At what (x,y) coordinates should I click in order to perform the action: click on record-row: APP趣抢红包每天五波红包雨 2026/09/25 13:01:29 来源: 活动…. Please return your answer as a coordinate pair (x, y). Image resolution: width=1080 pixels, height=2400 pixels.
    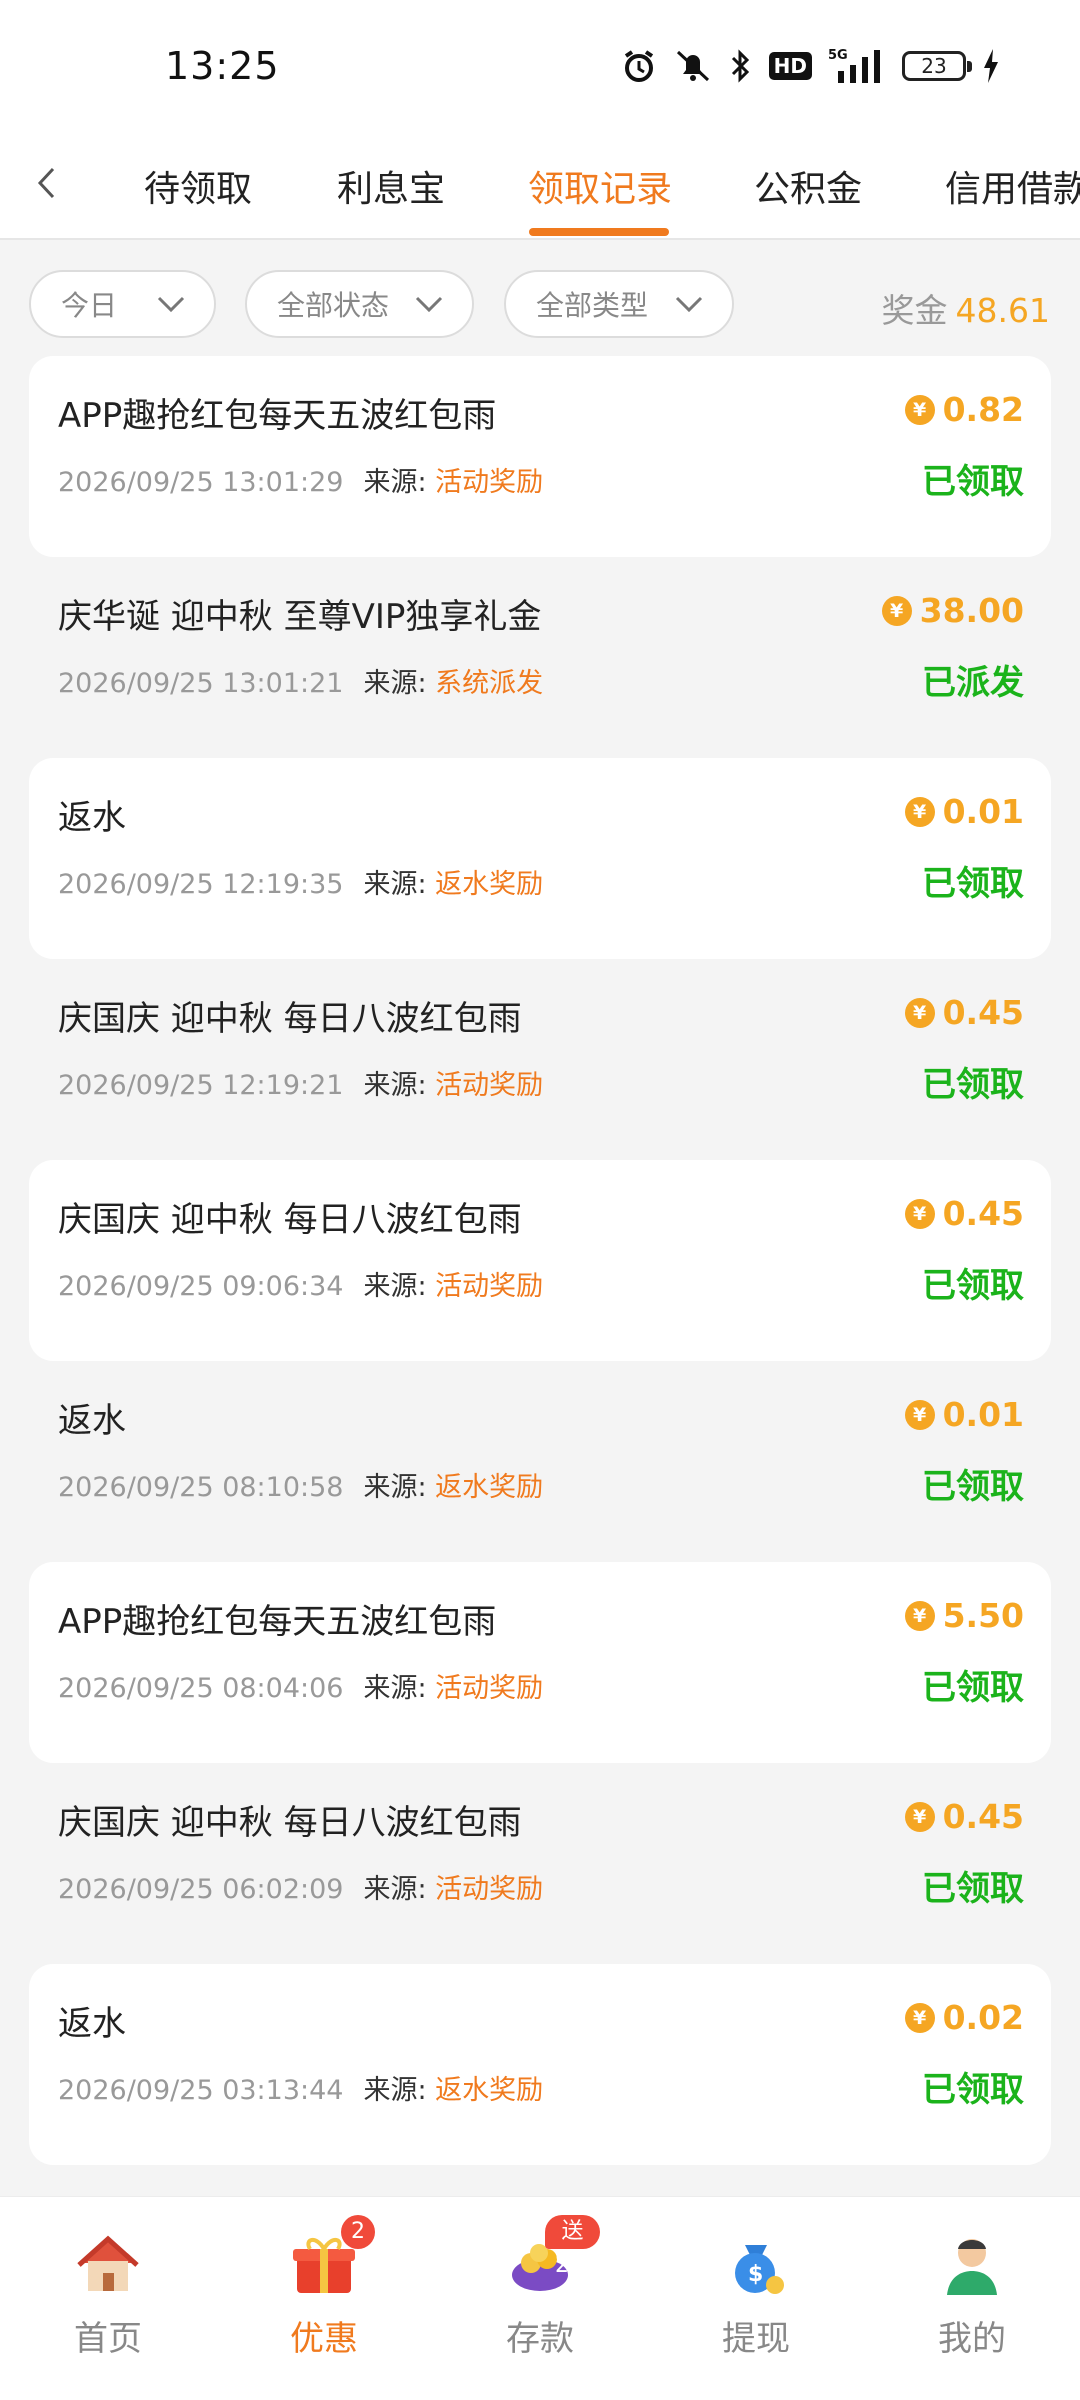
    Looking at the image, I should click on (540, 456).